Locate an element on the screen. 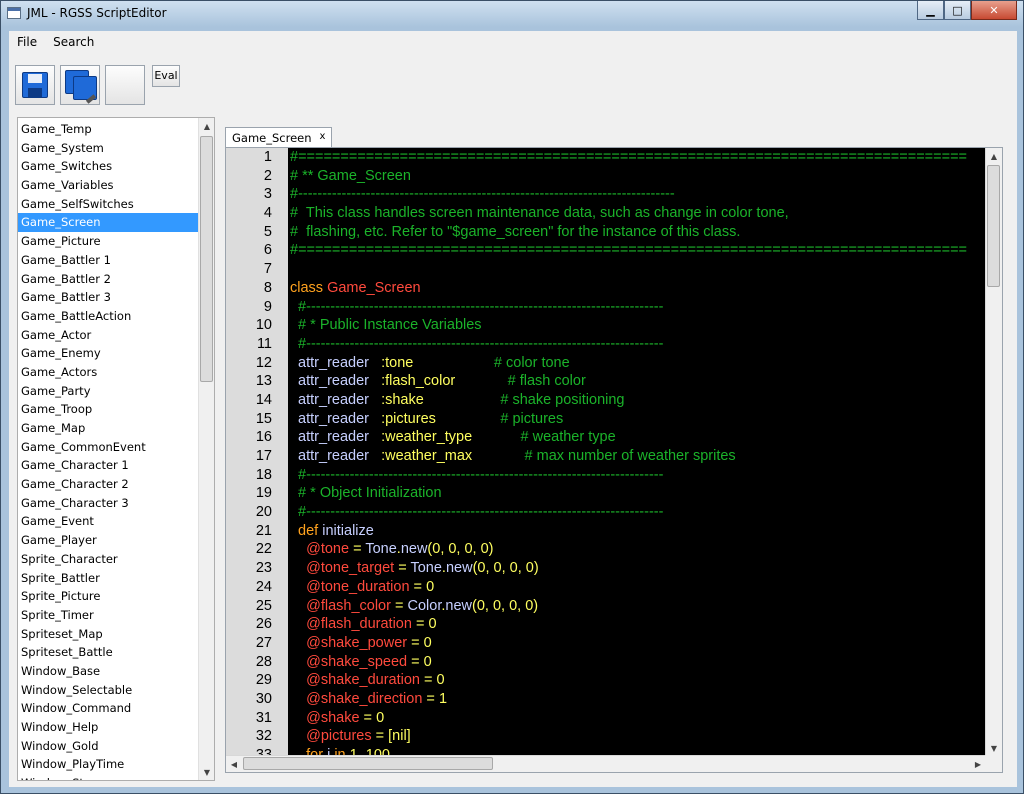  script-list-item: Game_Map is located at coordinates (109, 428).